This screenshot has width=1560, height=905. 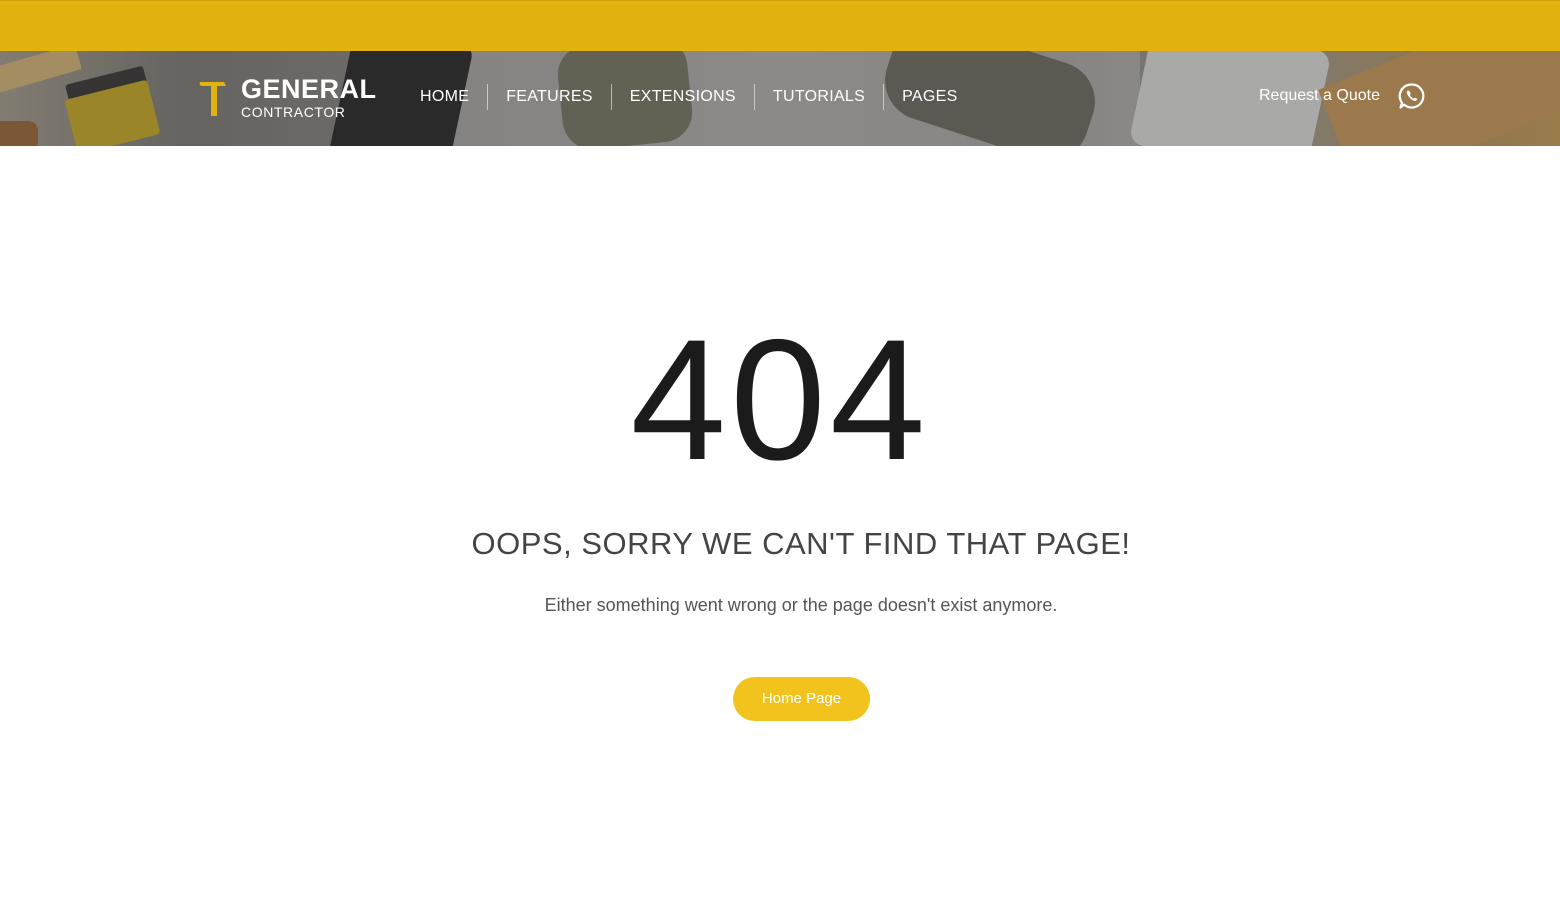 What do you see at coordinates (1412, 96) in the screenshot?
I see `whatsapp-icon` at bounding box center [1412, 96].